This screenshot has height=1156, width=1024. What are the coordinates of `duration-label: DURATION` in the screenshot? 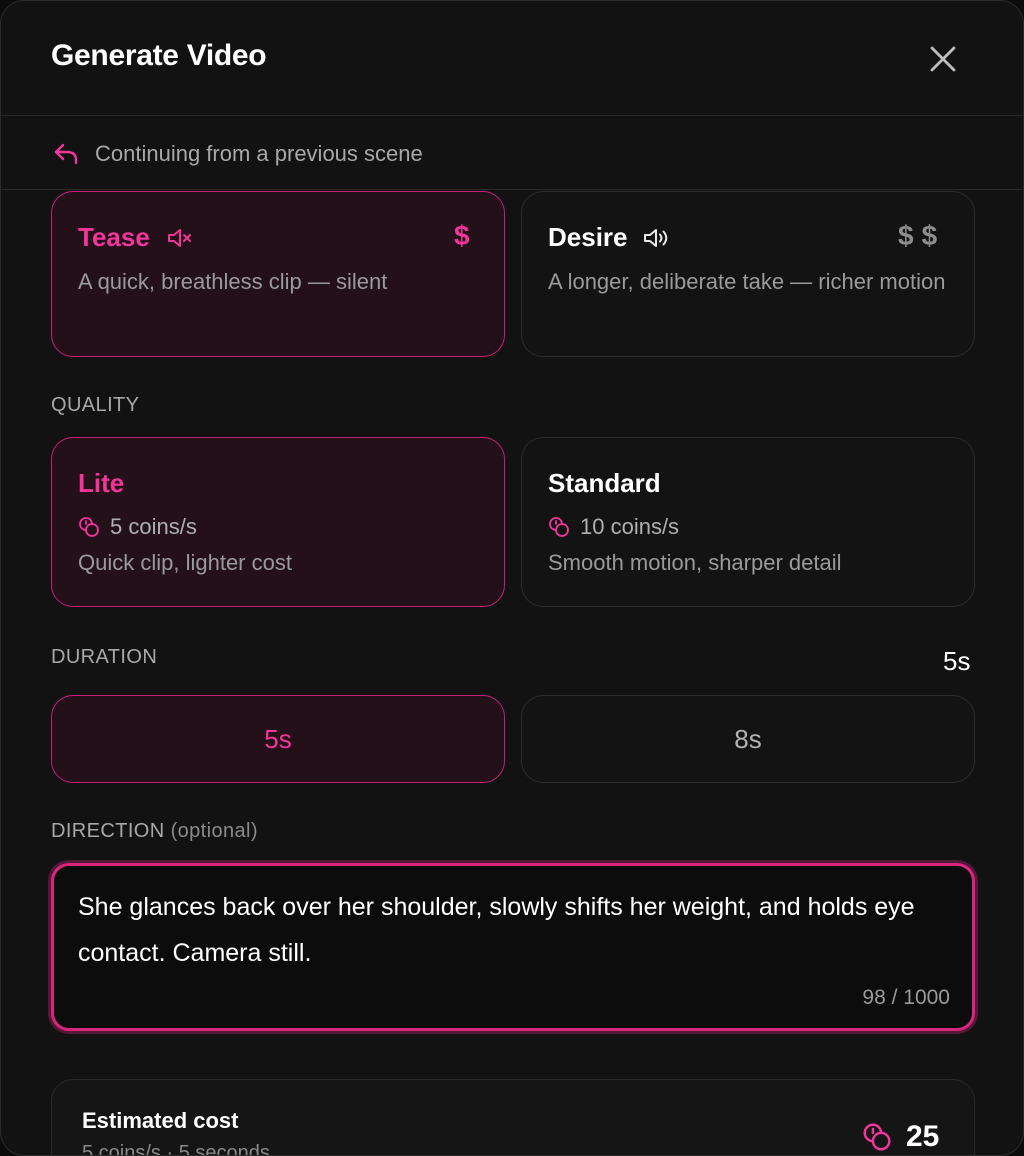 It's located at (104, 657).